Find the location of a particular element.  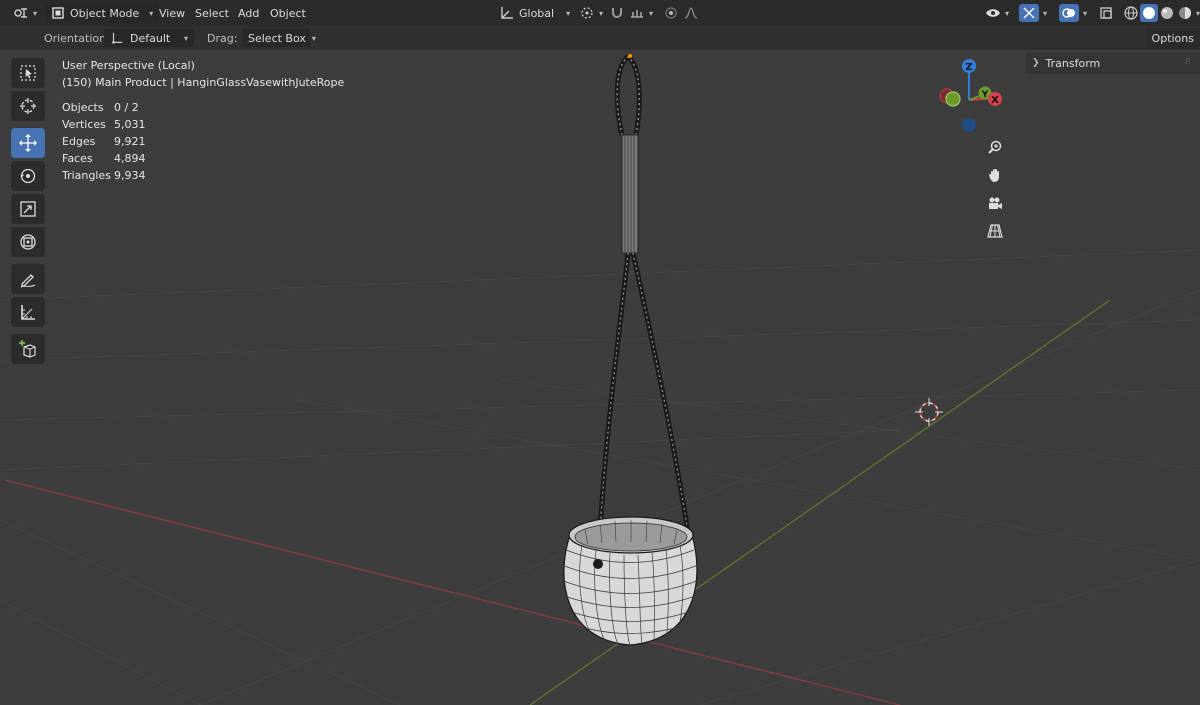

pivot-icon is located at coordinates (587, 13).